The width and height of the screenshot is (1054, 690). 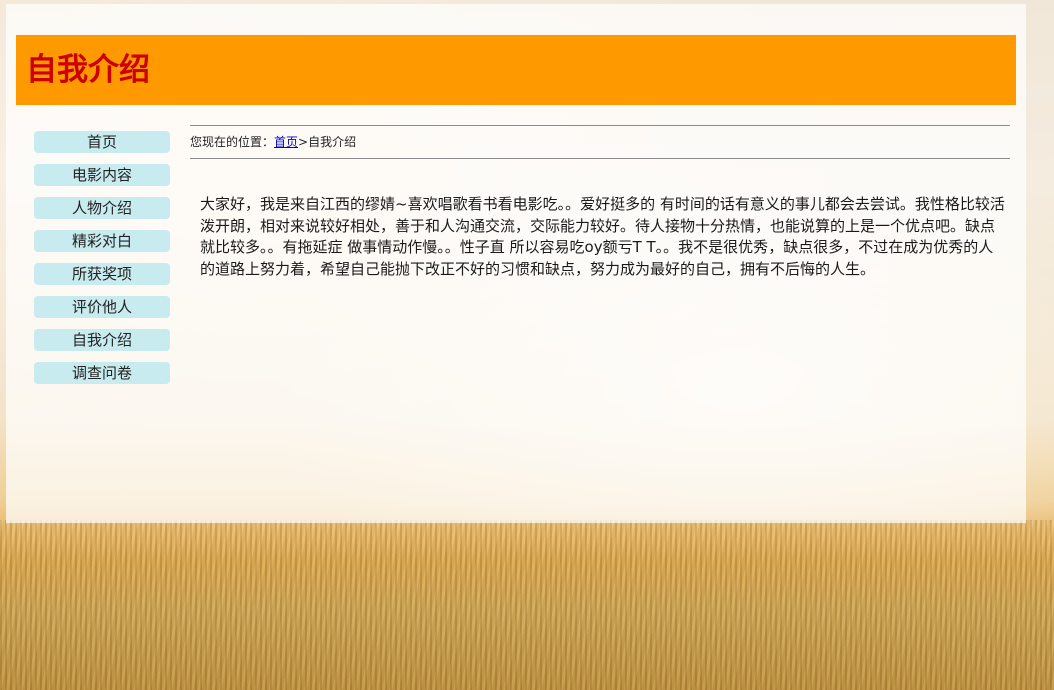 What do you see at coordinates (102, 175) in the screenshot?
I see `nav-item-movie-content: 电影内容` at bounding box center [102, 175].